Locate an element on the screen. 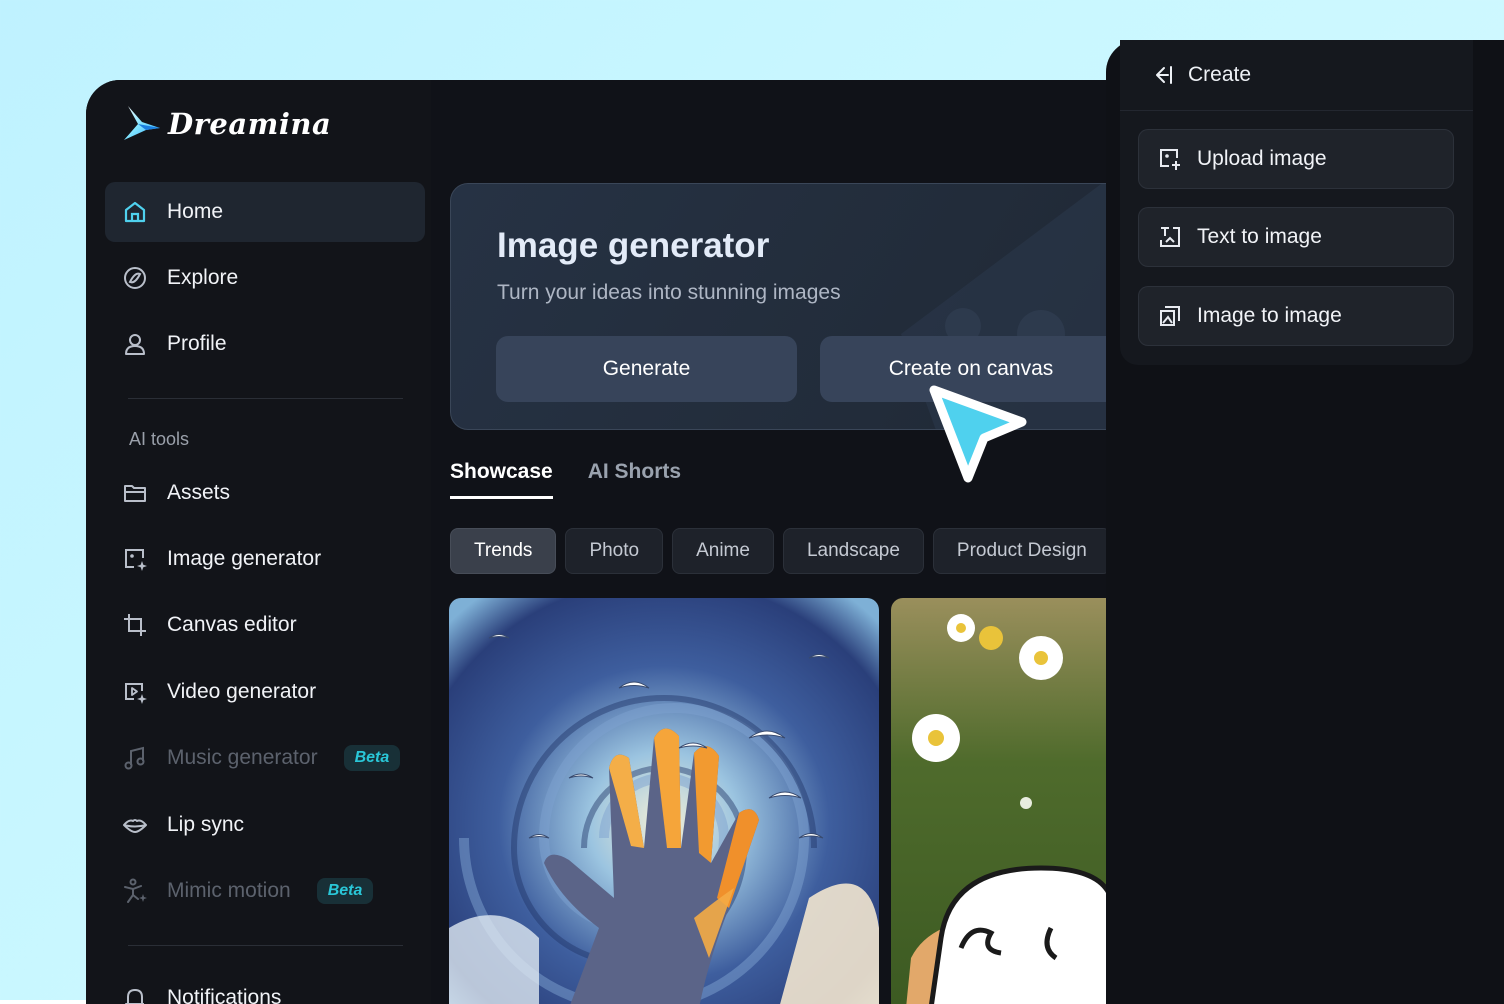 Image resolution: width=1504 pixels, height=1004 pixels. tab-ai-shorts: AI Shorts is located at coordinates (634, 479).